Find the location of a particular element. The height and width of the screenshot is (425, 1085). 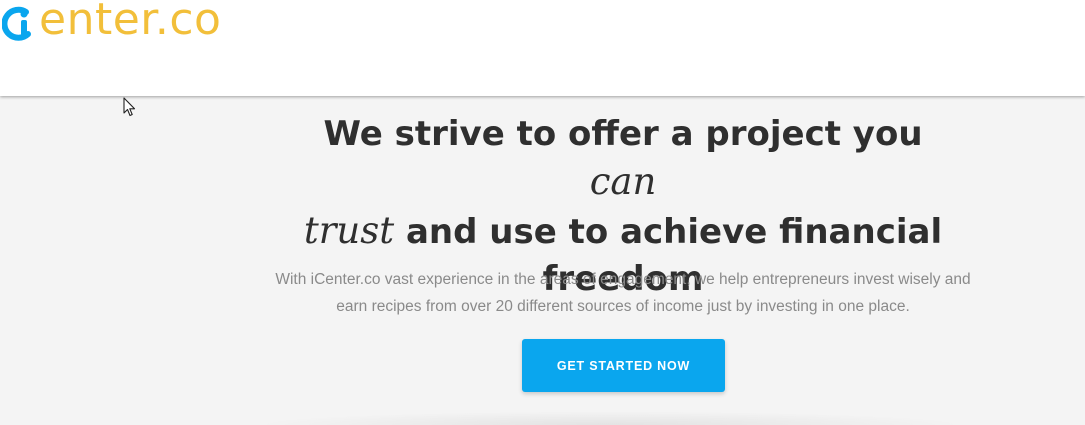

site-logo: enter.co is located at coordinates (111, 23).